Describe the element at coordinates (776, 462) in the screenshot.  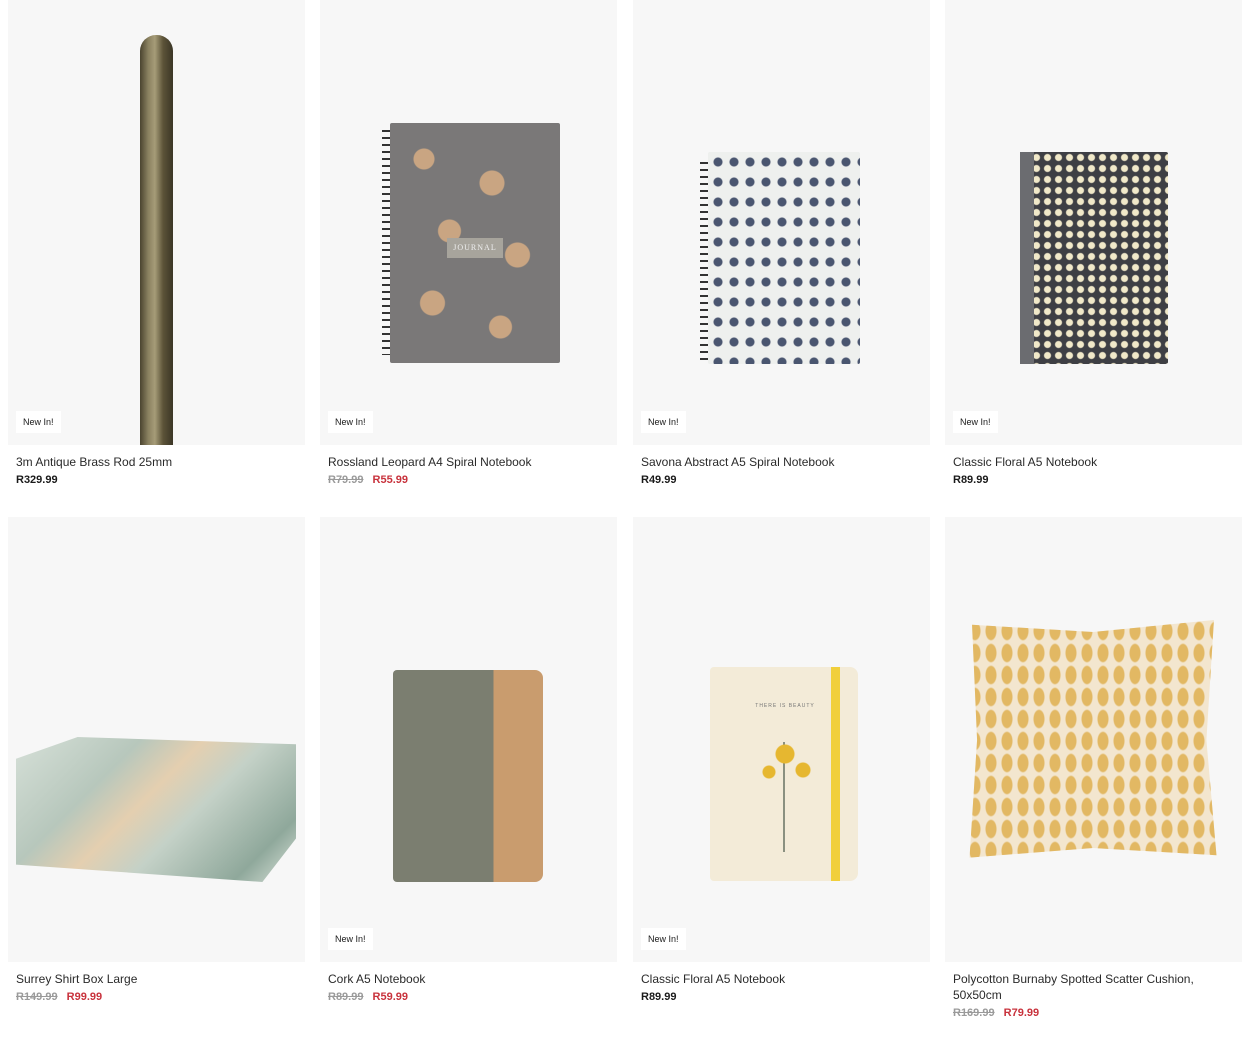
I see `product-name: Savona Abstract A5 Spiral Notebook` at that location.